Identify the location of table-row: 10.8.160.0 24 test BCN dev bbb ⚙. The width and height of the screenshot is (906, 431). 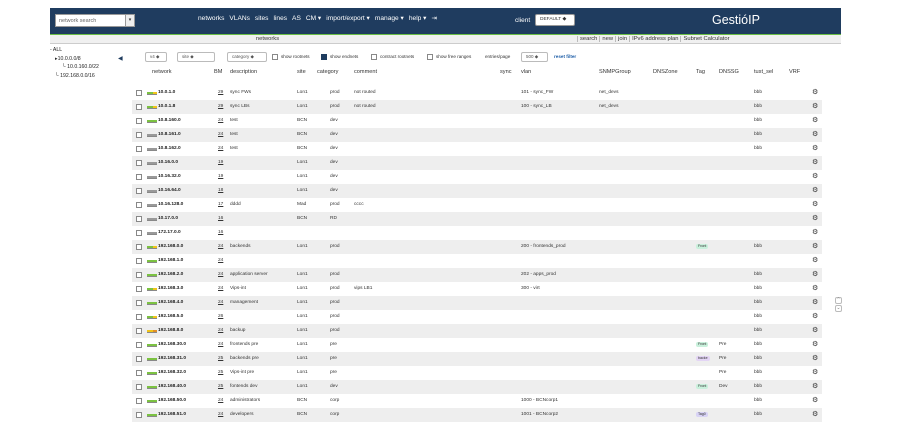
(477, 121).